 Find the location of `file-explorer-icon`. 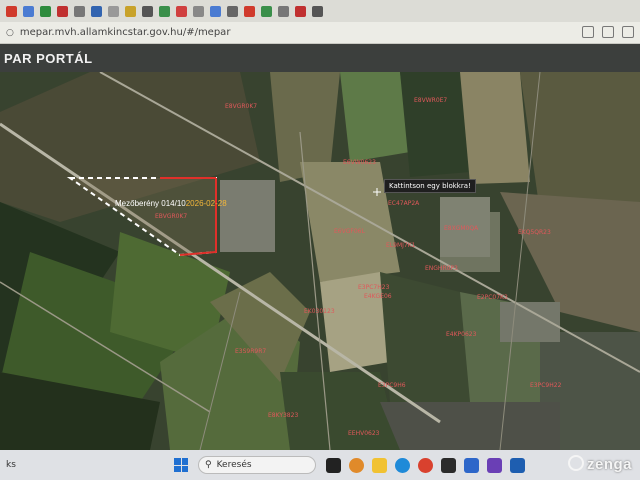

file-explorer-icon is located at coordinates (379, 465).